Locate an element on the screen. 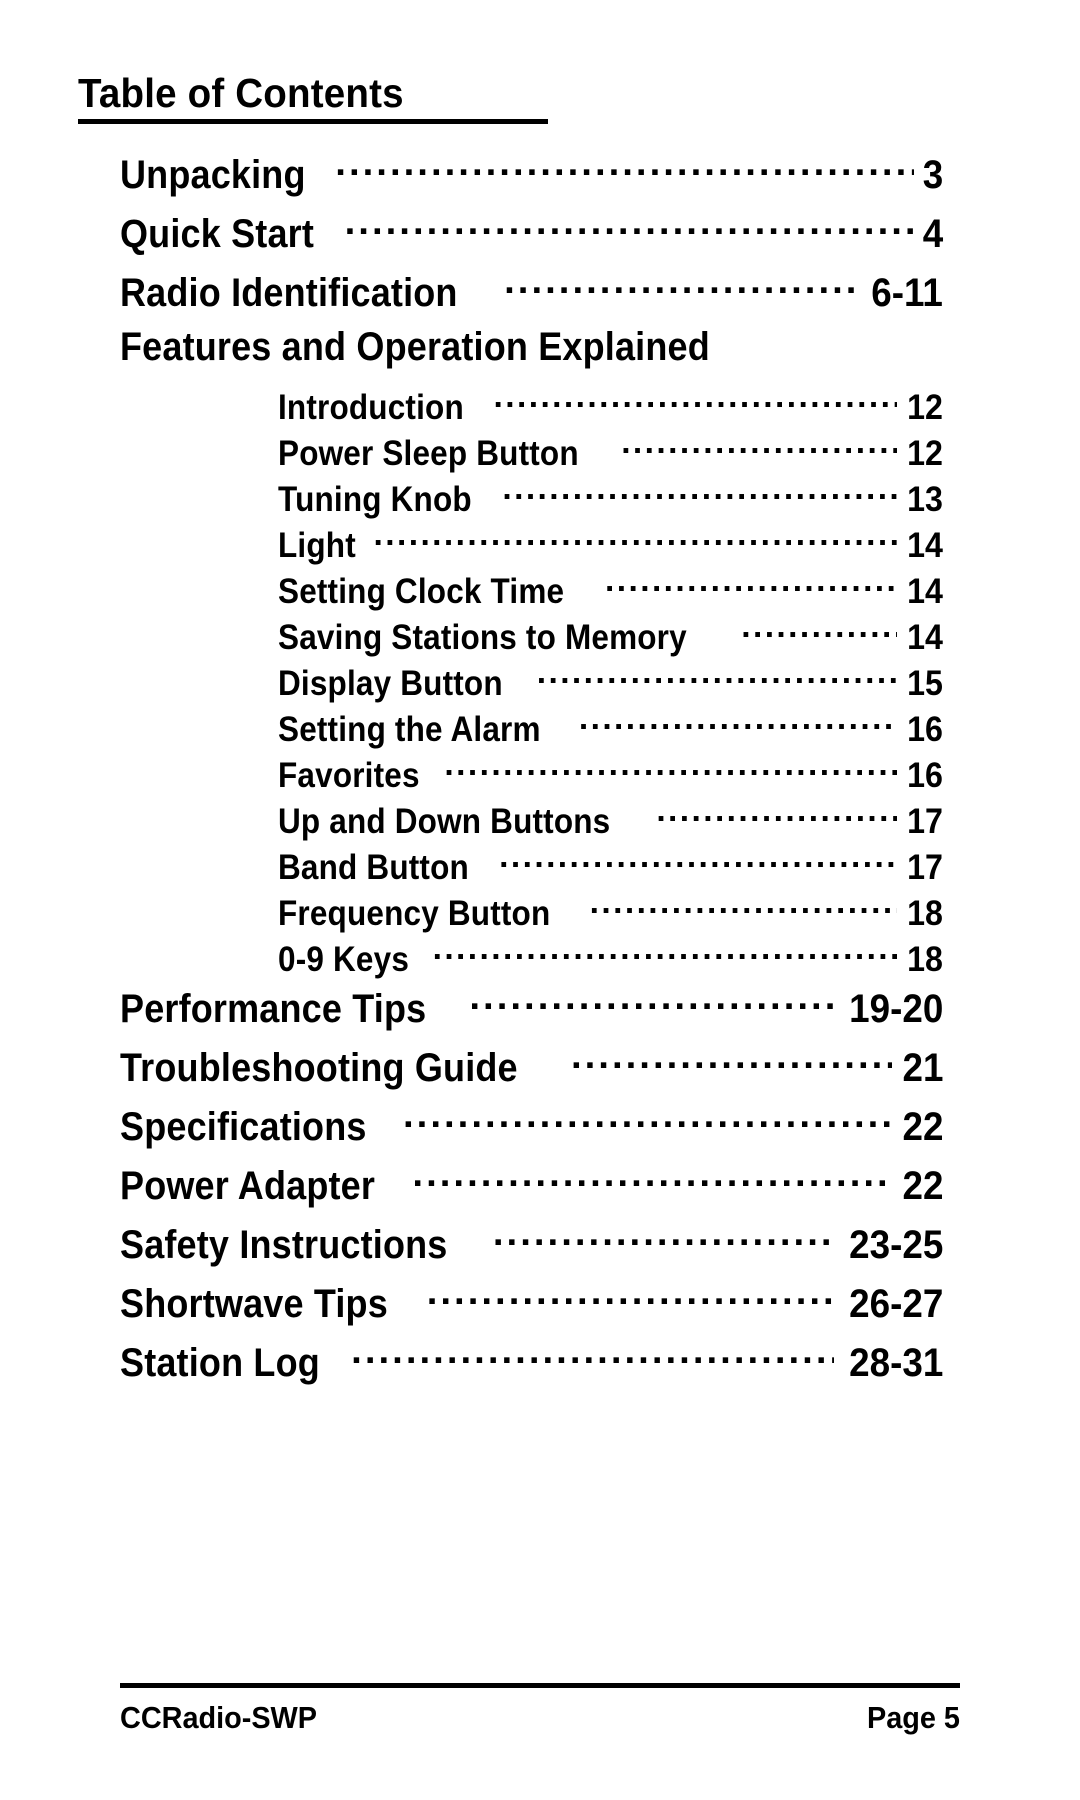  toc-entry-page-number: 6-11 is located at coordinates (907, 293).